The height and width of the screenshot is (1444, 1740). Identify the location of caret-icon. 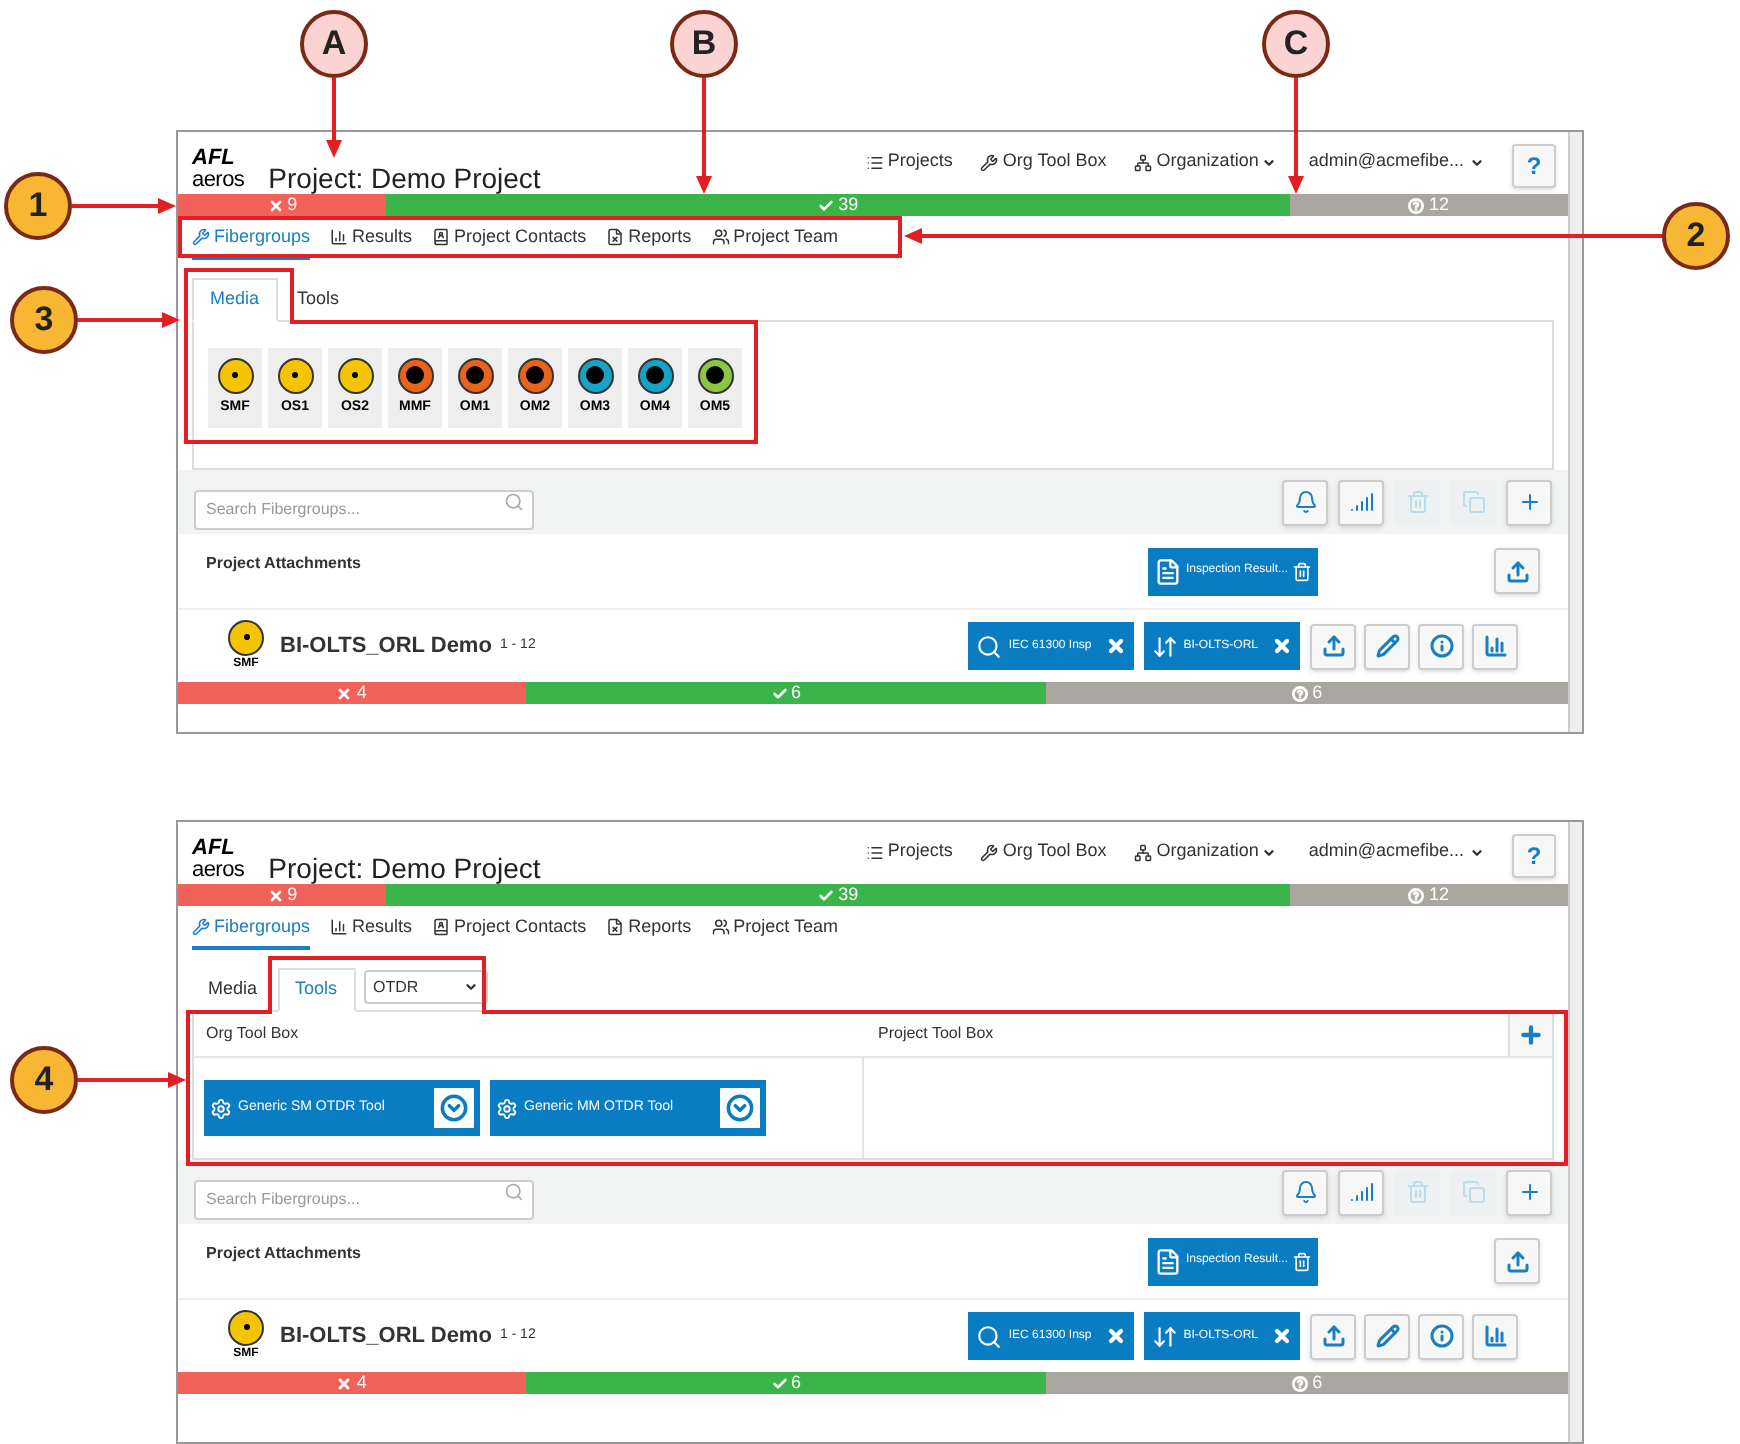
(470, 987).